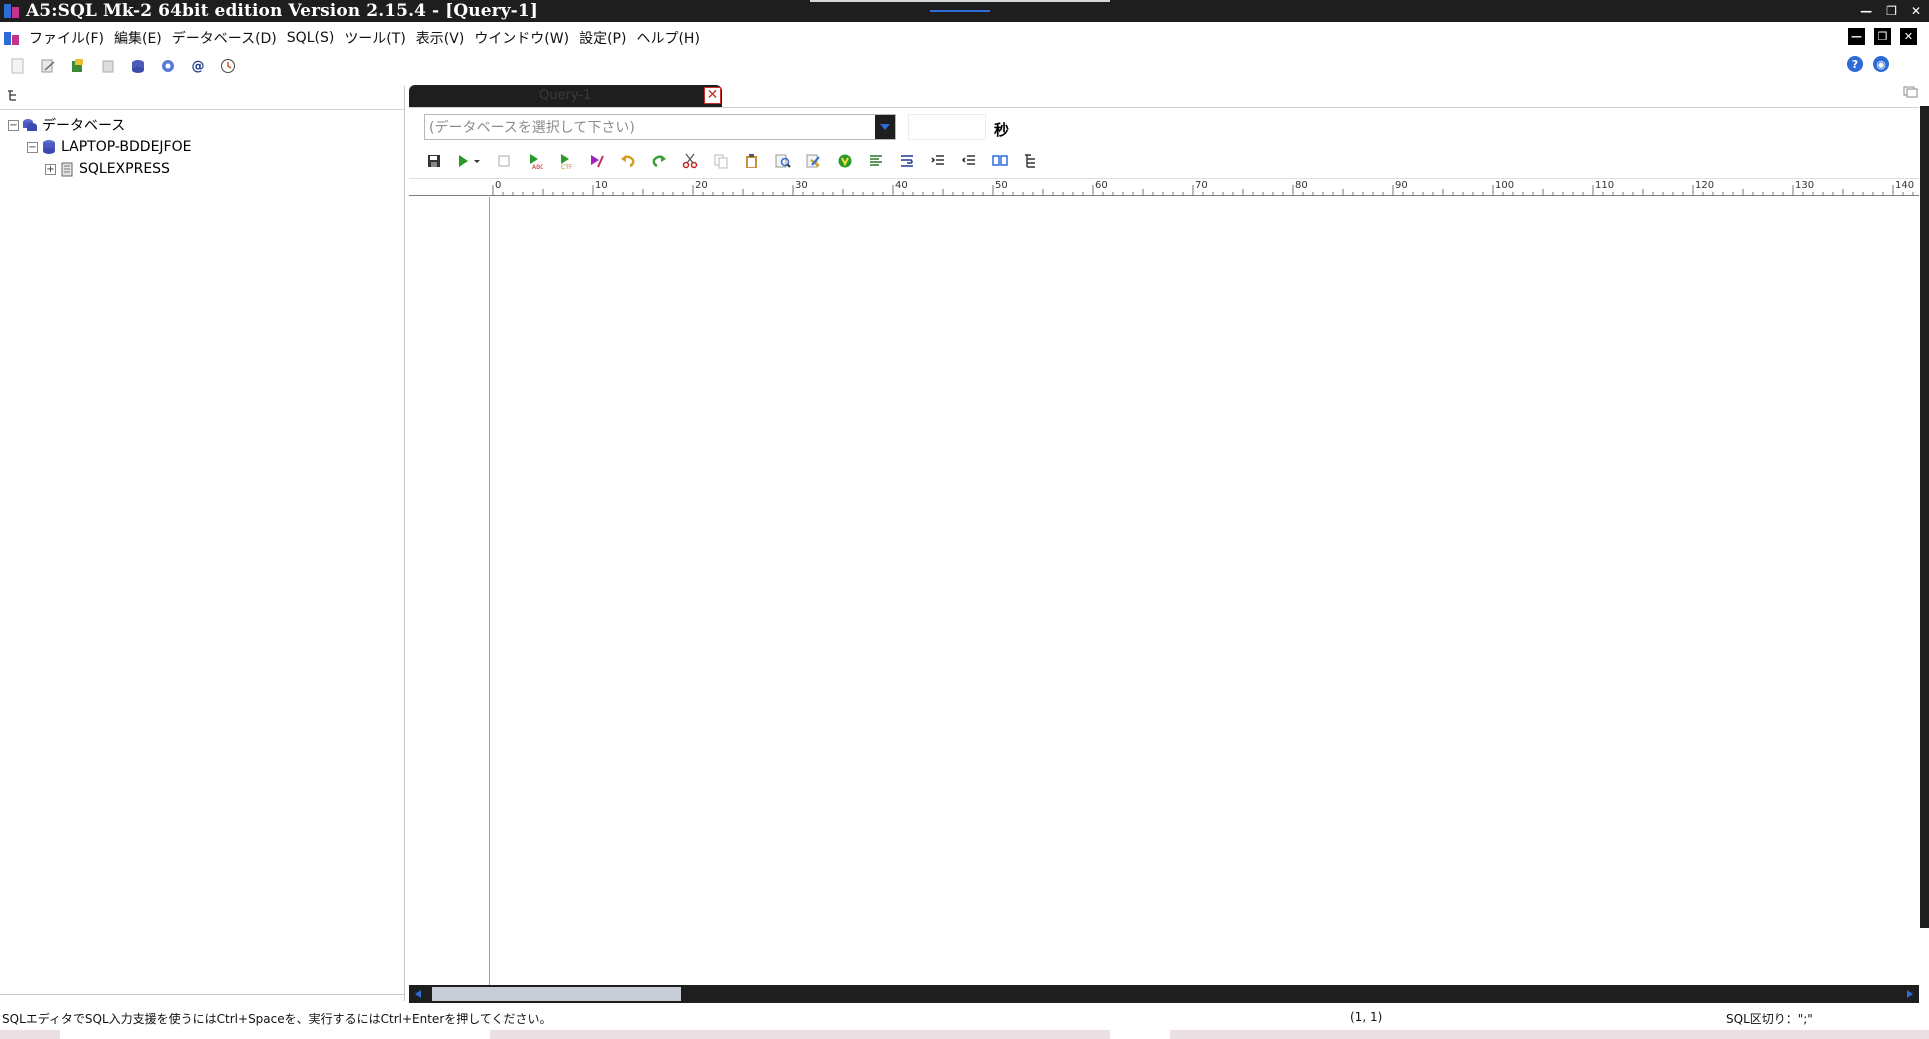  Describe the element at coordinates (418, 994) in the screenshot. I see `scroll-left-icon` at that location.